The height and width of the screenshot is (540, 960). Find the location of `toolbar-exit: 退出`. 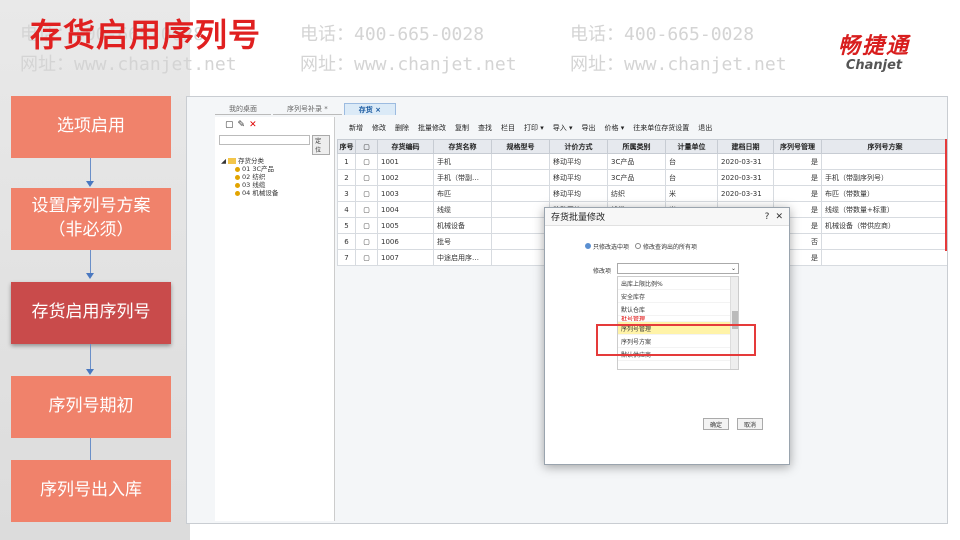

toolbar-exit: 退出 is located at coordinates (705, 128).